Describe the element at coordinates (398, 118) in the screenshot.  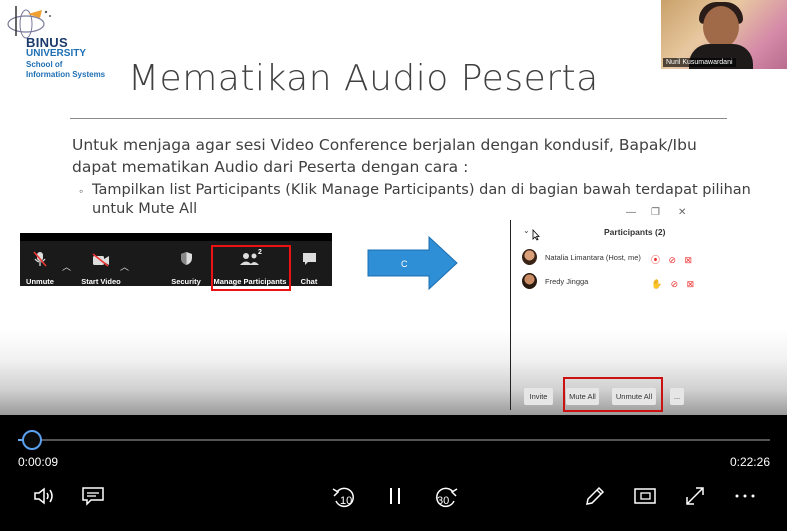
I see `title-divider` at that location.